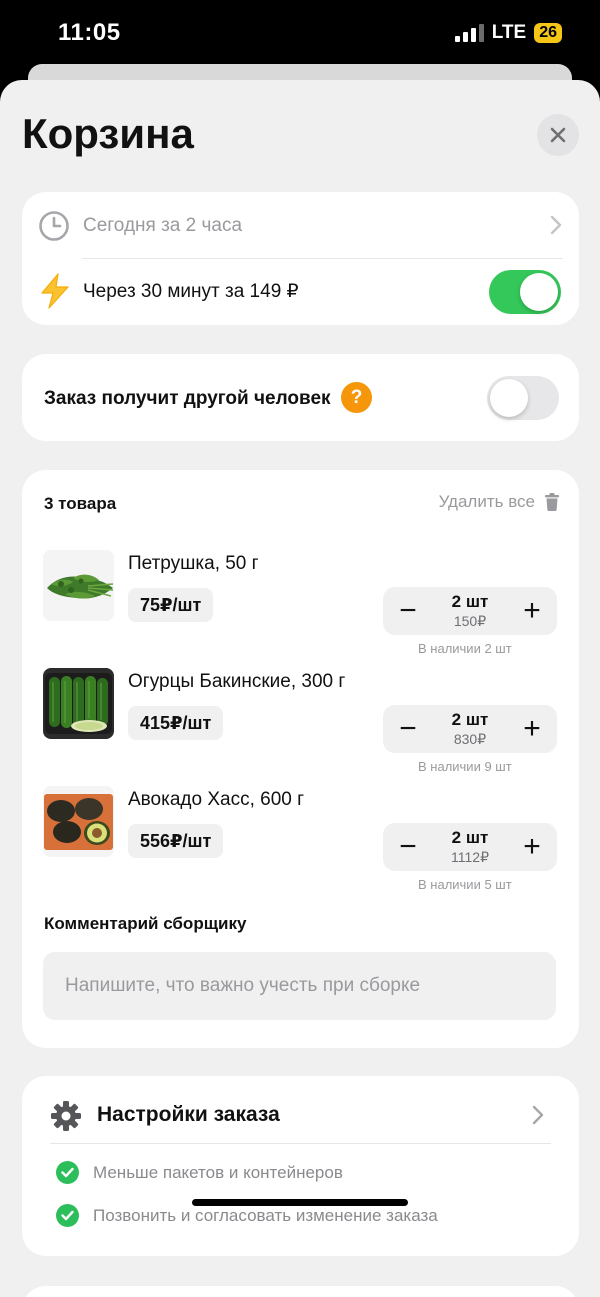 The image size is (600, 1297). Describe the element at coordinates (89, 32) in the screenshot. I see `status-time: 11:05` at that location.